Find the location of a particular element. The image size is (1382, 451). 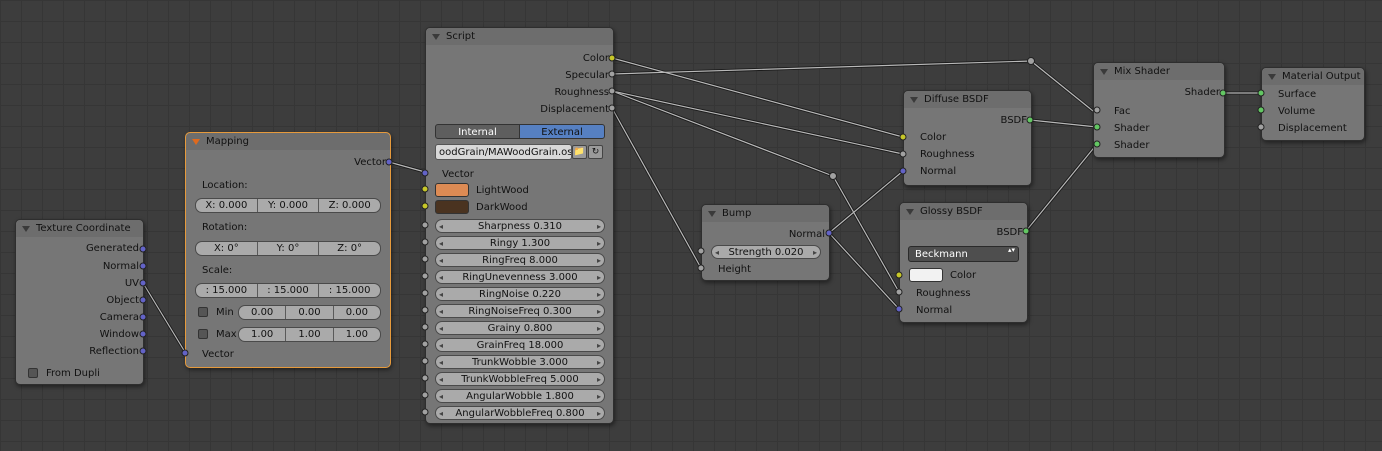

max-vector: 1.00 1.00 1.00 is located at coordinates (309, 334).